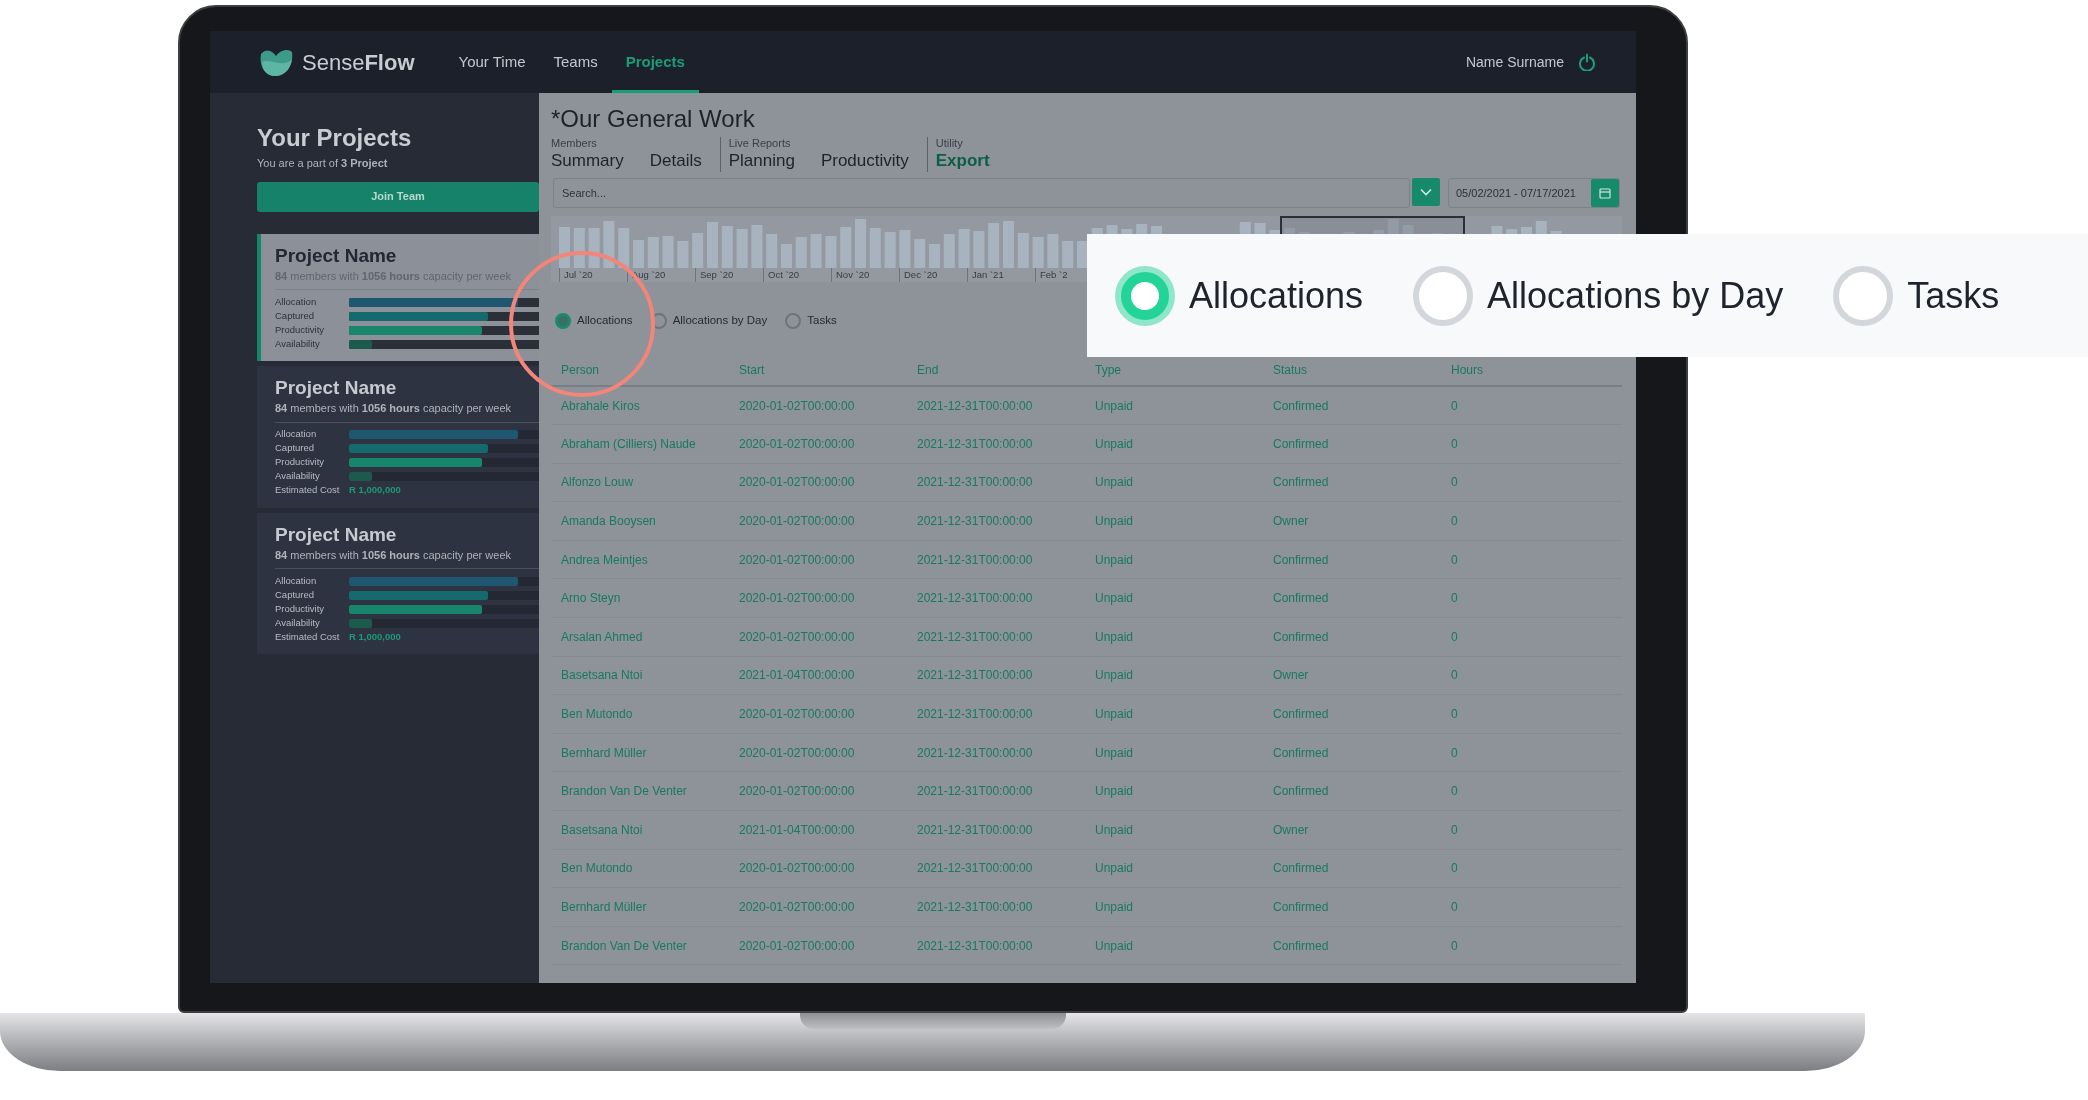 This screenshot has width=2088, height=1100. I want to click on tab: Summary, so click(587, 161).